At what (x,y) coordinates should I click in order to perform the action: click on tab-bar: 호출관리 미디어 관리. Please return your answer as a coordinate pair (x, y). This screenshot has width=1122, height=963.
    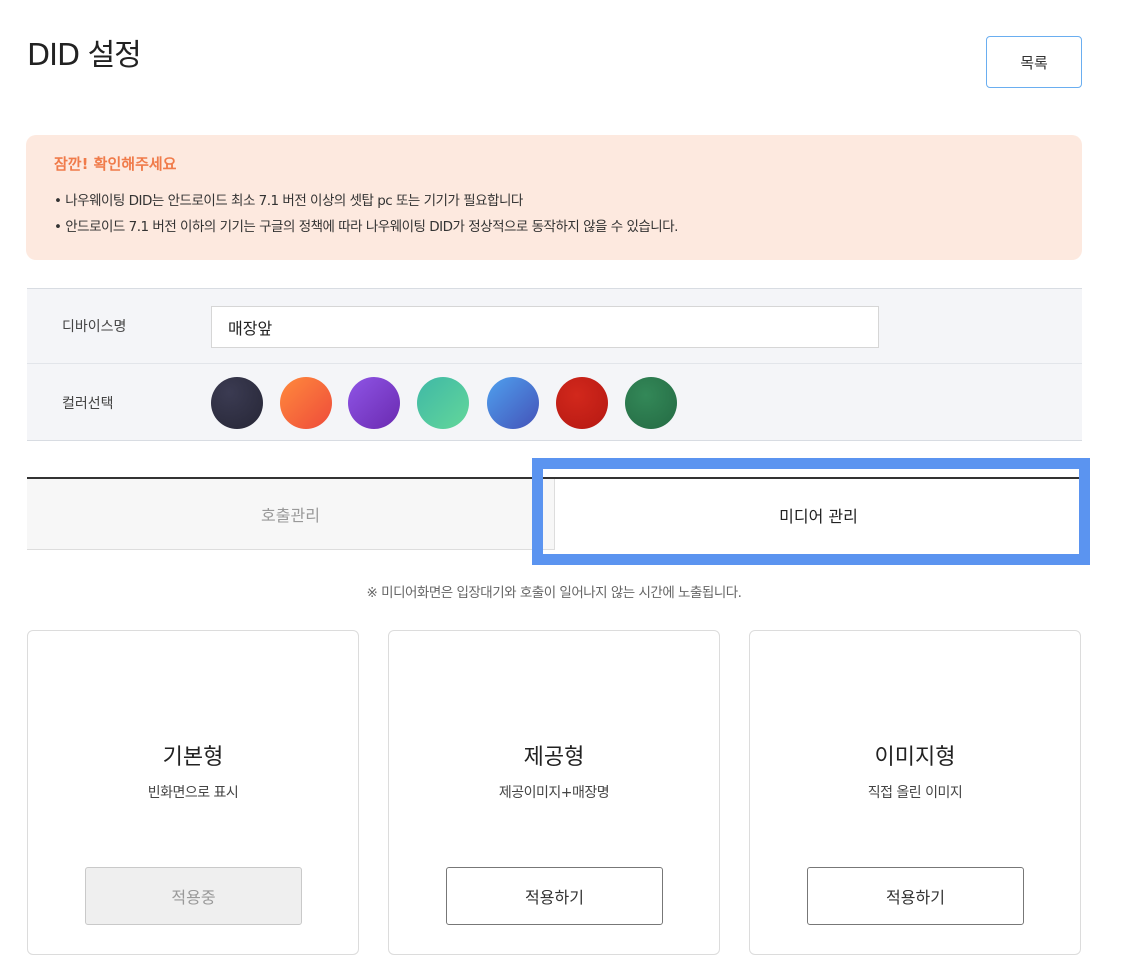
    Looking at the image, I should click on (554, 513).